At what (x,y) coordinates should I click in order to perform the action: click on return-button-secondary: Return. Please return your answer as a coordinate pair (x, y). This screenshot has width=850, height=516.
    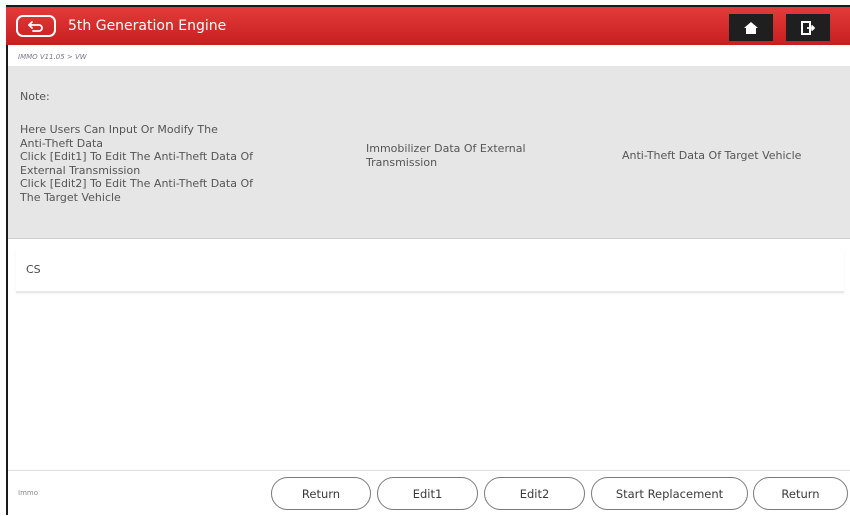
    Looking at the image, I should click on (800, 493).